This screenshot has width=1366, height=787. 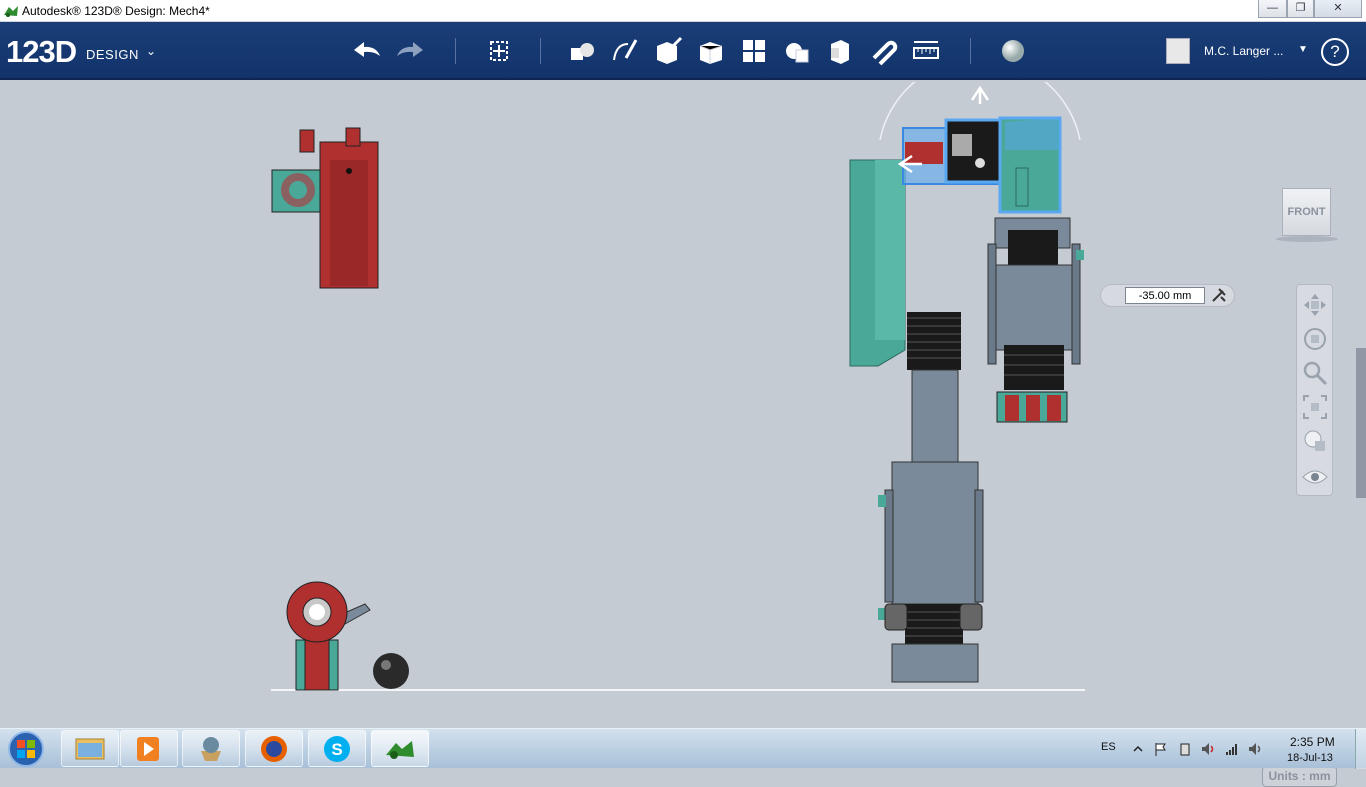 What do you see at coordinates (1165, 295) in the screenshot?
I see `dimension-input` at bounding box center [1165, 295].